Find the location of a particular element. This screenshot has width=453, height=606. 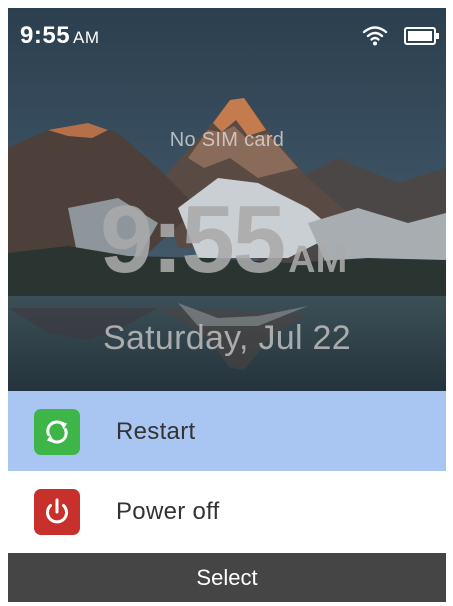

lock-clock-time: 9:55 is located at coordinates (193, 239).